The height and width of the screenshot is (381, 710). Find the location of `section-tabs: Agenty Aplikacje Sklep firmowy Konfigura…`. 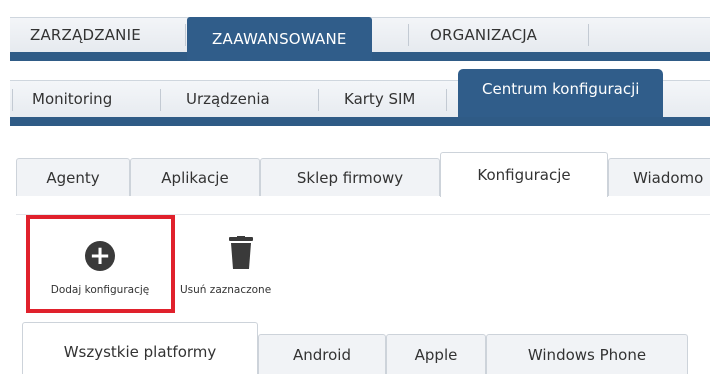

section-tabs: Agenty Aplikacje Sklep firmowy Konfigura… is located at coordinates (363, 174).